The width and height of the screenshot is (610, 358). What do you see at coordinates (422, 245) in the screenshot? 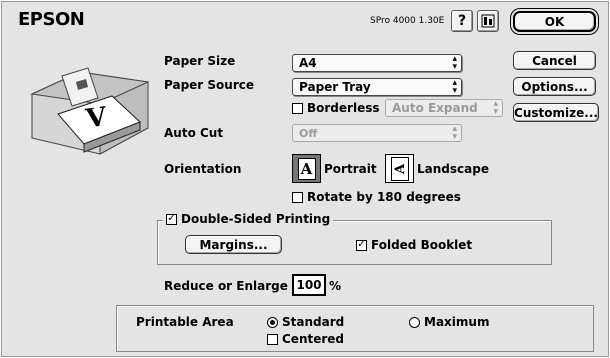
I see `folded-booklet-label: Folded Booklet` at bounding box center [422, 245].